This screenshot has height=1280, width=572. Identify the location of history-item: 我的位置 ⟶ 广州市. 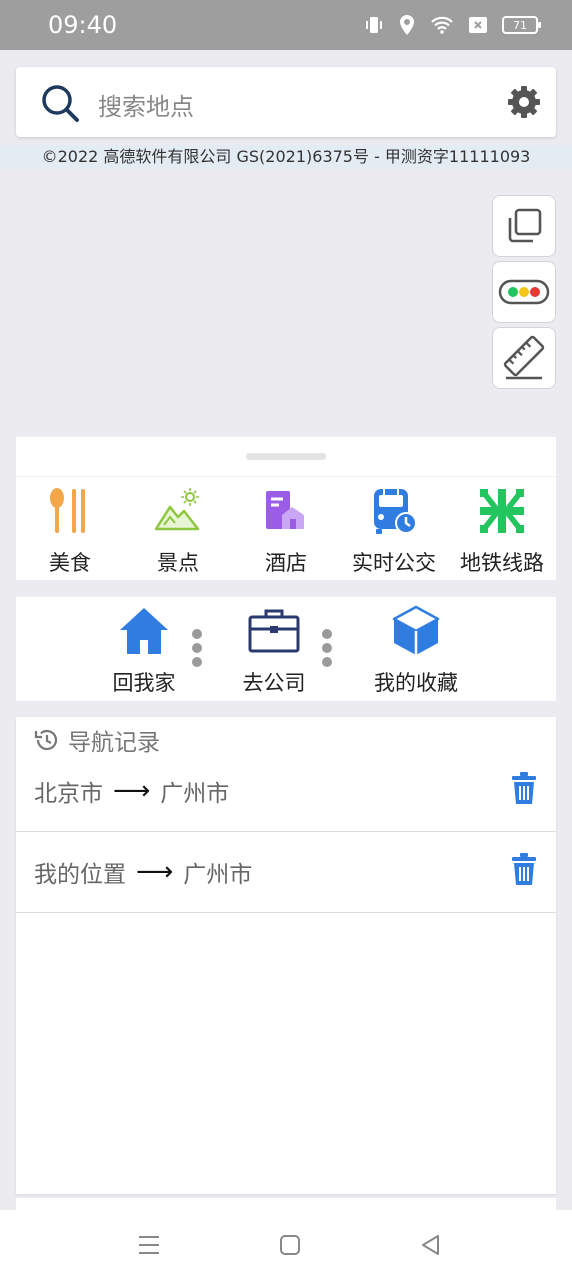
(286, 873).